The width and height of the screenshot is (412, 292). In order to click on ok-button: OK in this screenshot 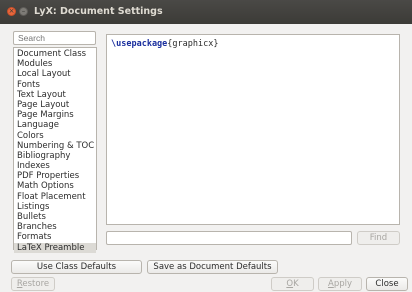, I will do `click(292, 284)`.